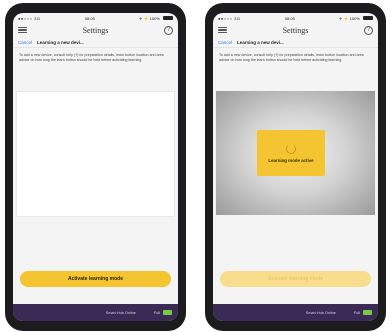  Describe the element at coordinates (295, 279) in the screenshot. I see `activate-learning-button-disabled: Activate learning mode` at that location.